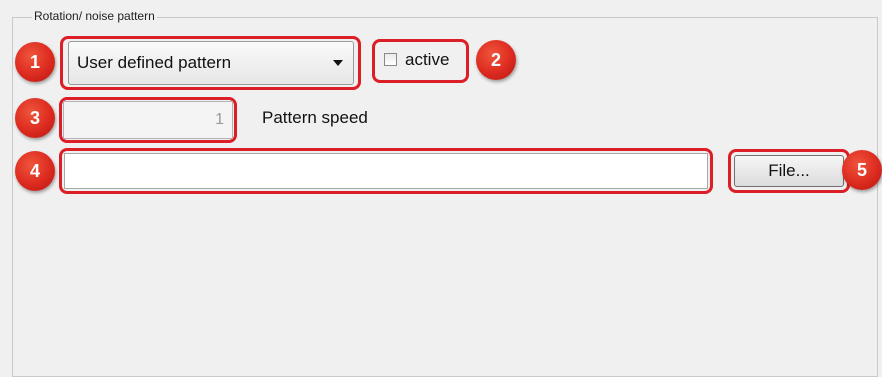 This screenshot has height=377, width=882. Describe the element at coordinates (386, 171) in the screenshot. I see `pattern-file-path-input` at that location.